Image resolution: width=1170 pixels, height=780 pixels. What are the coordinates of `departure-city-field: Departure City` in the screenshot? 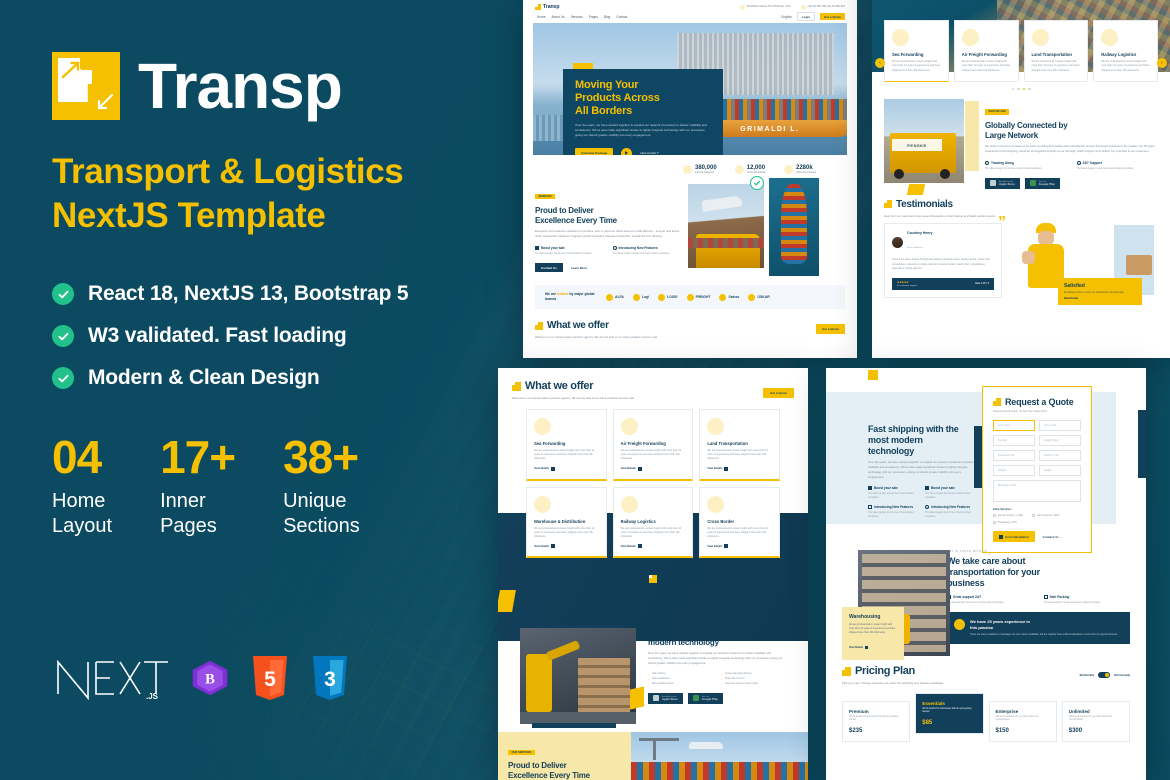 It's located at (1014, 455).